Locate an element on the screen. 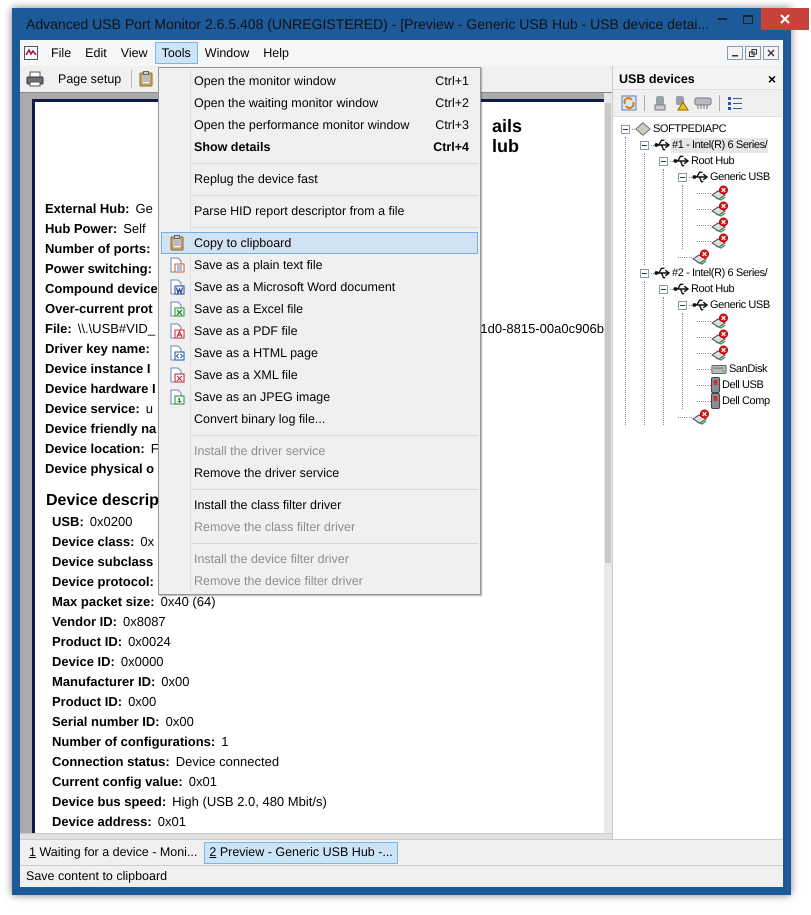 The height and width of the screenshot is (915, 811). field-value: 0x01 is located at coordinates (172, 822).